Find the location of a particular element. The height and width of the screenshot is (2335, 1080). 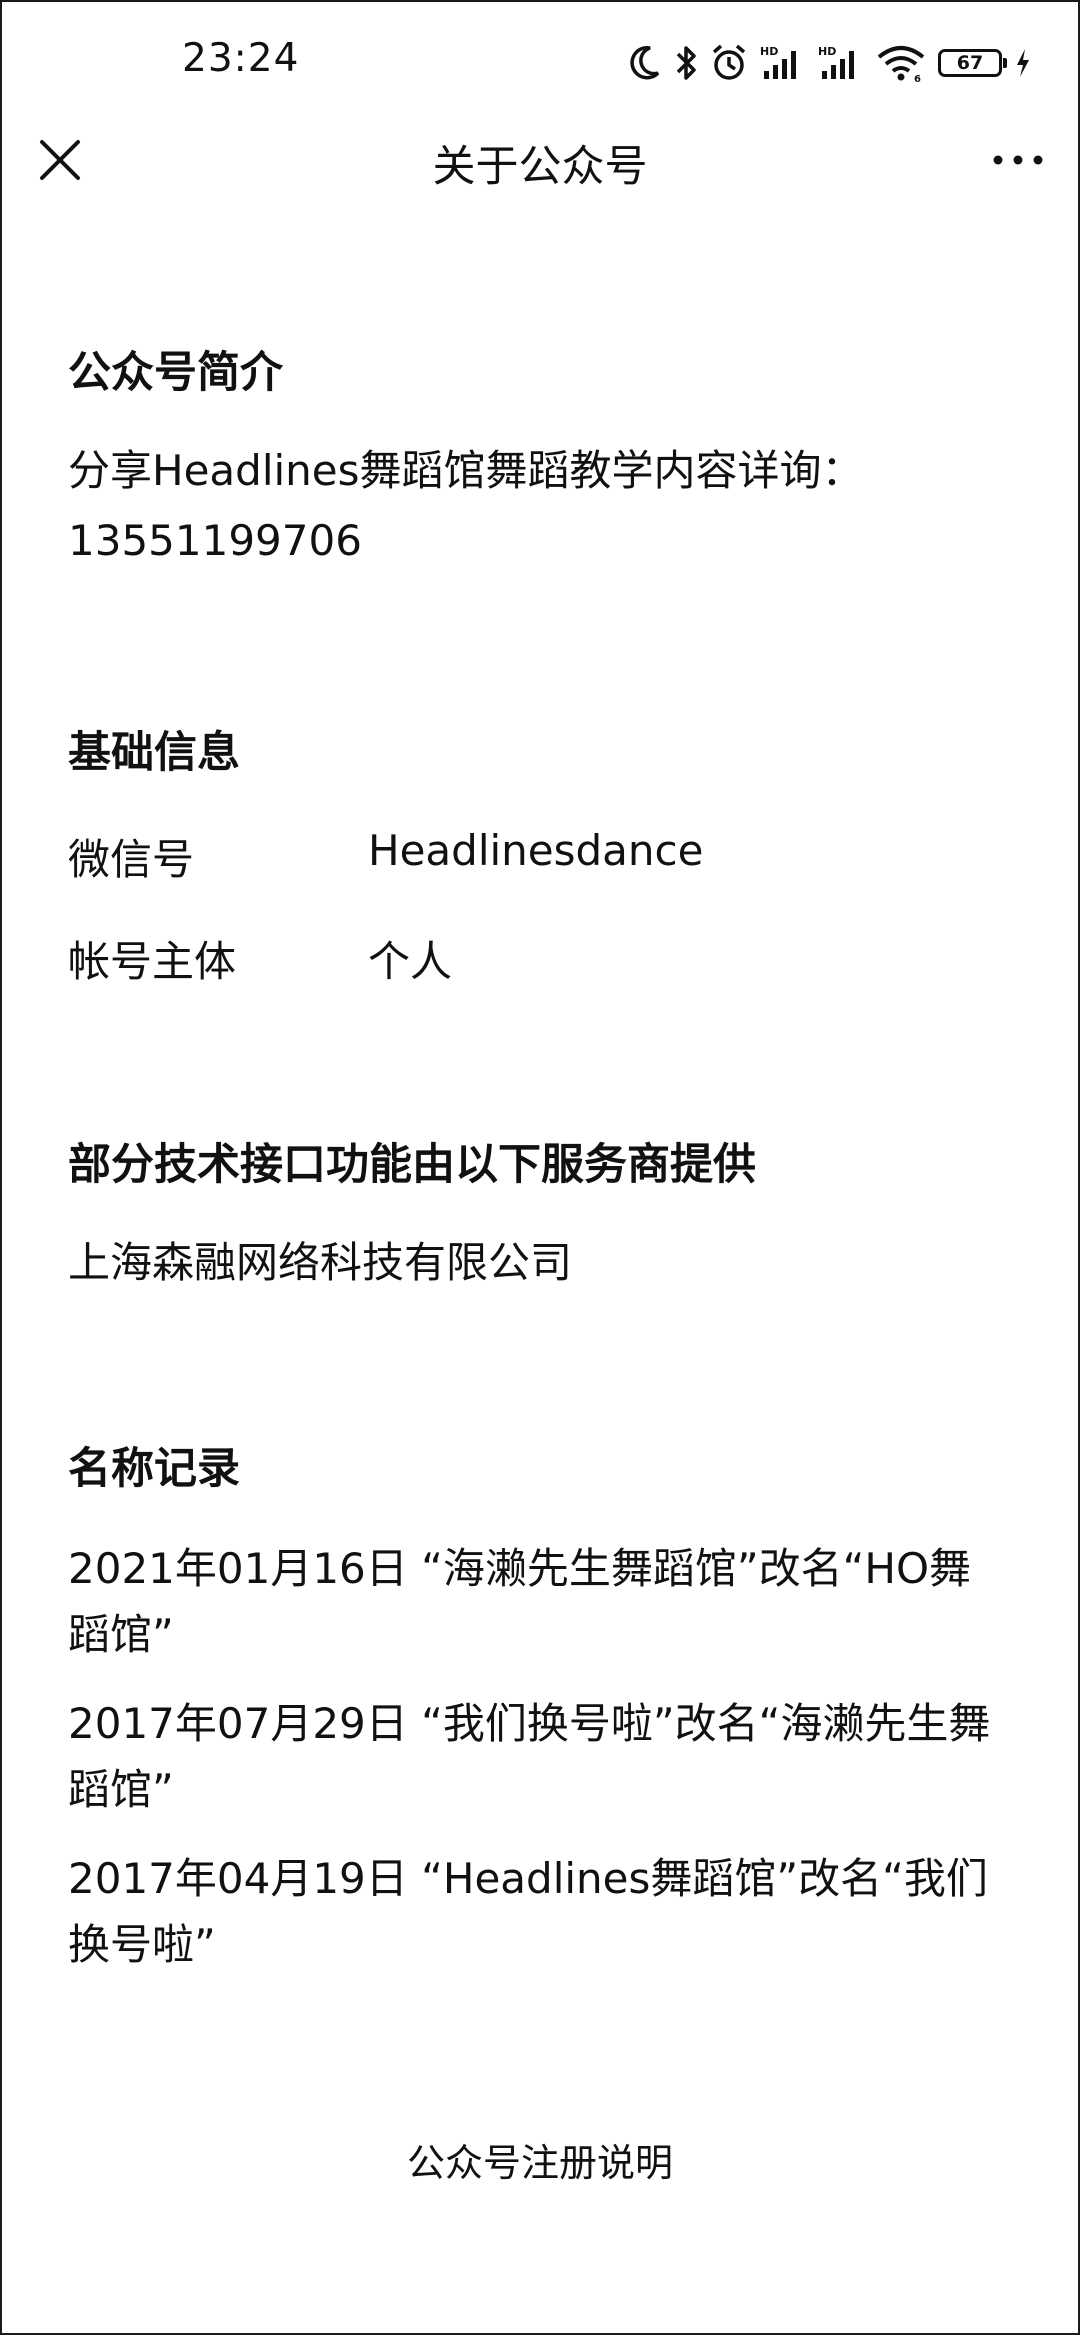

name-record: 2021年01月16日 “海濑先生舞蹈馆”改名“HO舞蹈馆” is located at coordinates (520, 1601).